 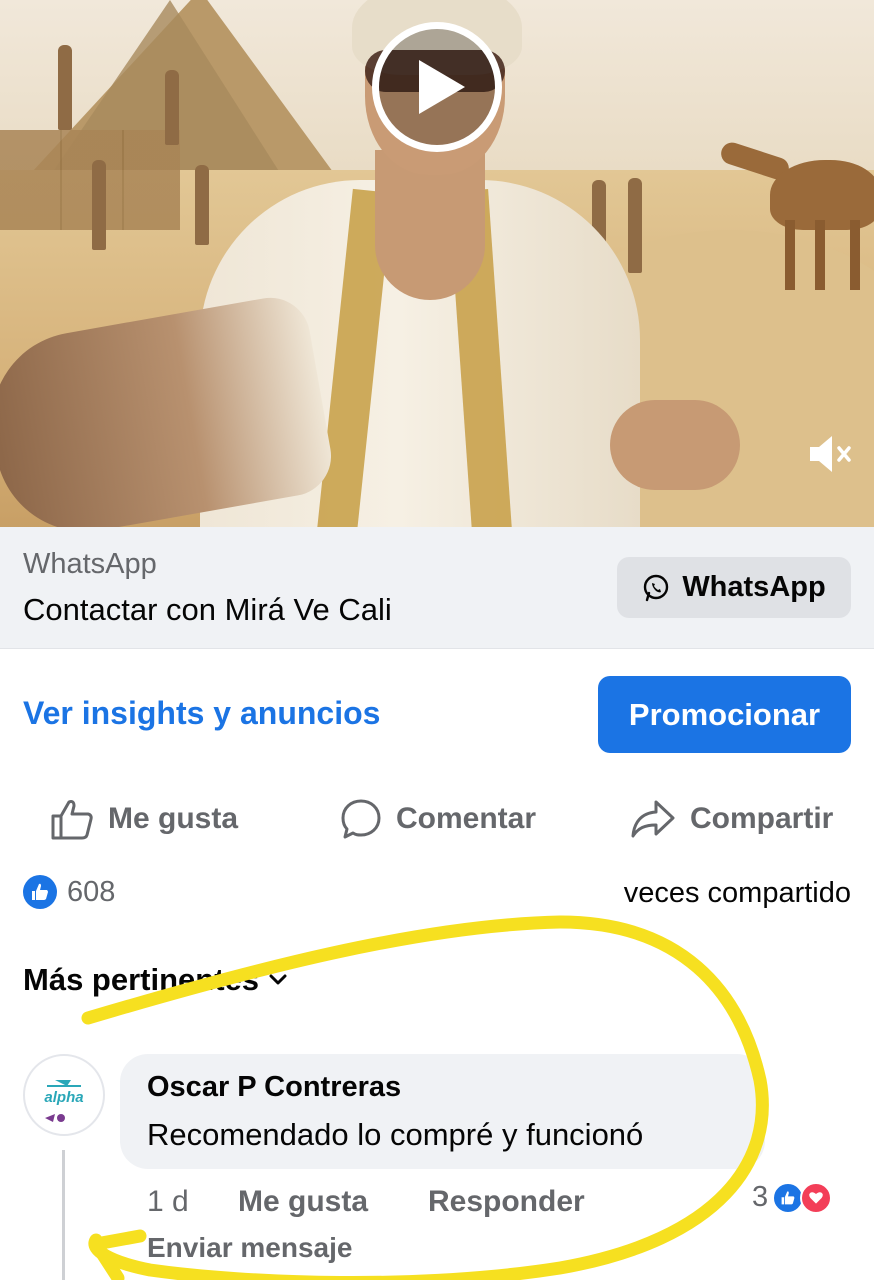 I want to click on whatsapp-button: WhatsApp, so click(x=734, y=587).